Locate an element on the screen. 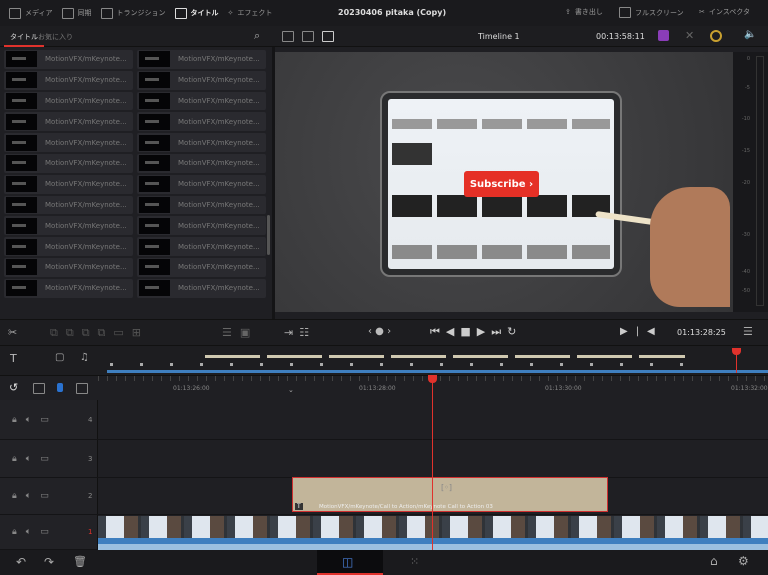  audio-track-icon: ♫ is located at coordinates (84, 357).